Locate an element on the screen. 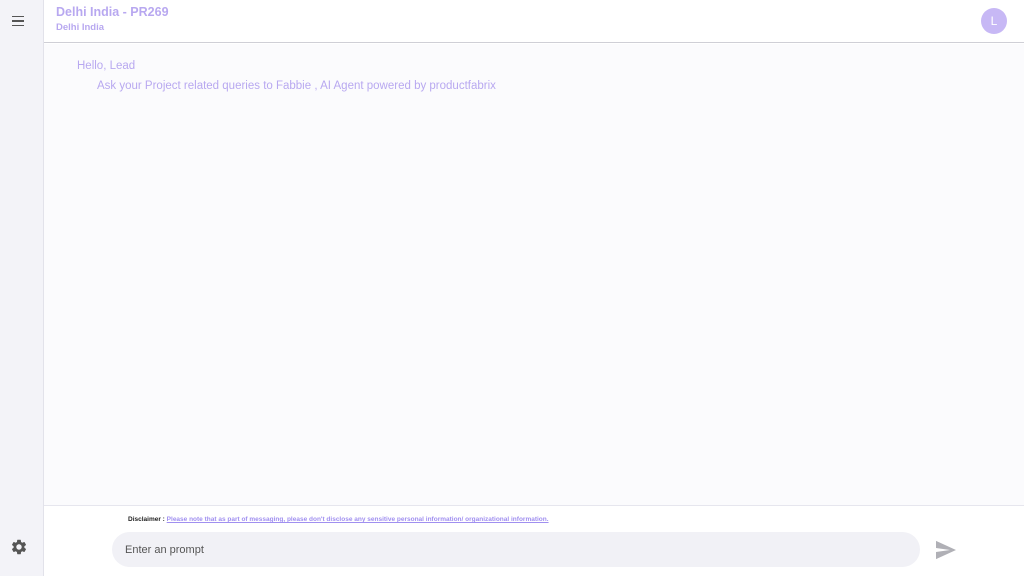 This screenshot has width=1024, height=576. send-icon is located at coordinates (946, 550).